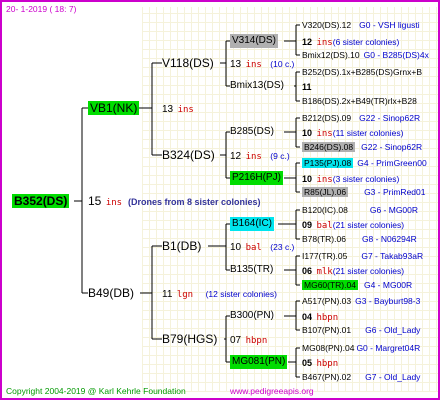  I want to click on gen3-queen: V314(DS), so click(254, 41).